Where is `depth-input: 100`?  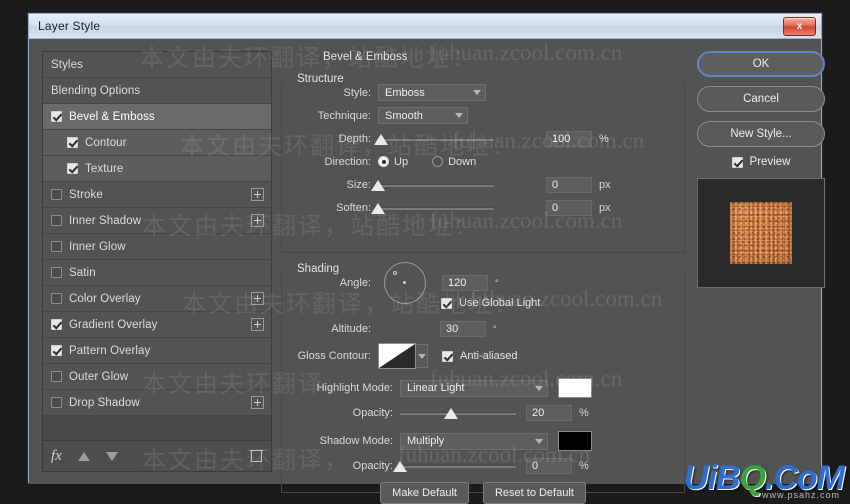 depth-input: 100 is located at coordinates (569, 138).